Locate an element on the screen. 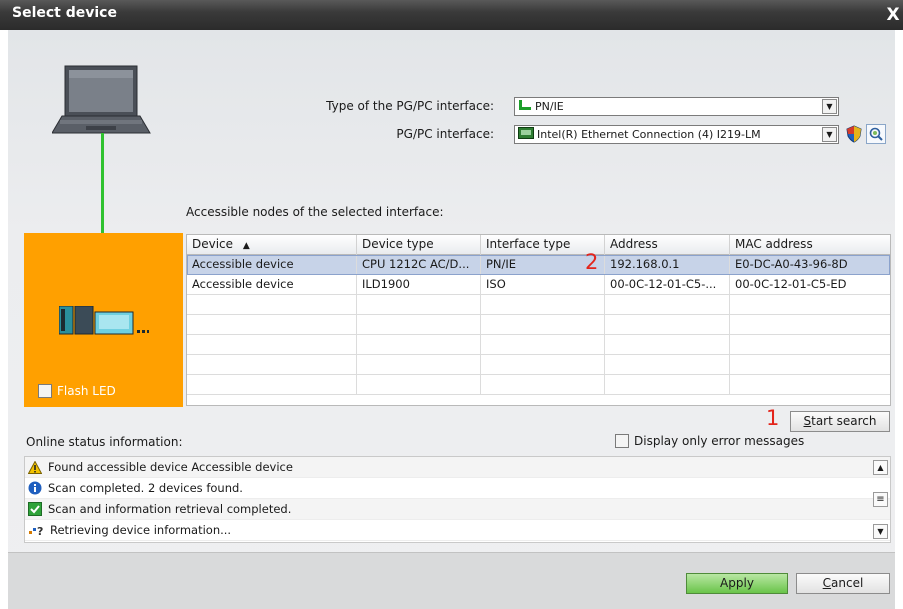 This screenshot has height=609, width=903. cell-mac-address: 00-0C-12-01-C5-ED is located at coordinates (791, 284).